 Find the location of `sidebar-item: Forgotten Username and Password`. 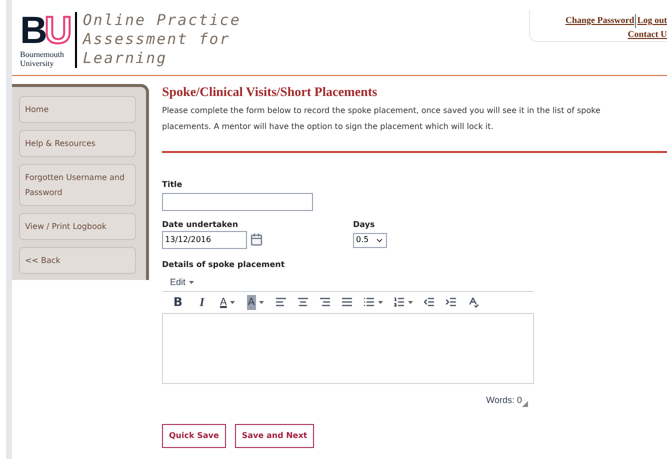

sidebar-item: Forgotten Username and Password is located at coordinates (77, 185).